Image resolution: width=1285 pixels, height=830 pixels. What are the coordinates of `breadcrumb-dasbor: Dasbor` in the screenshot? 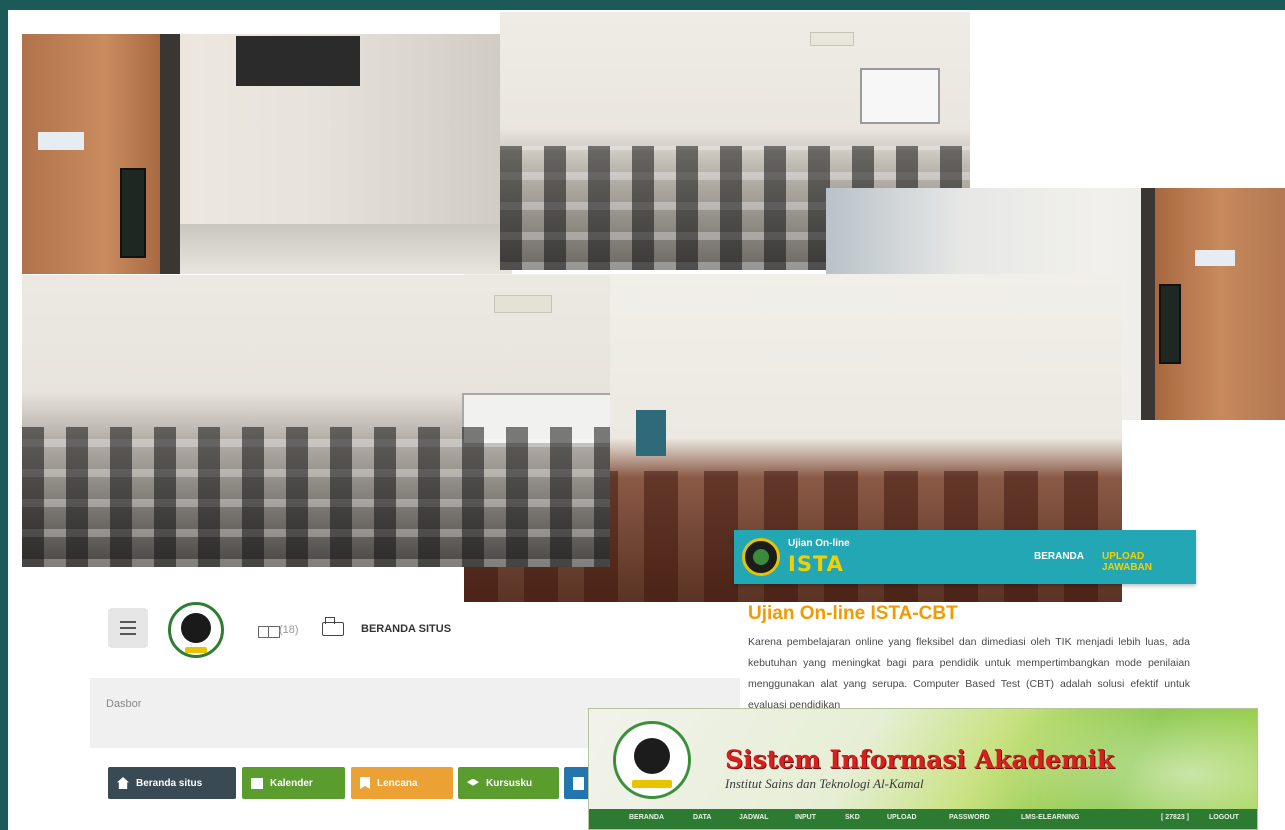 It's located at (123, 704).